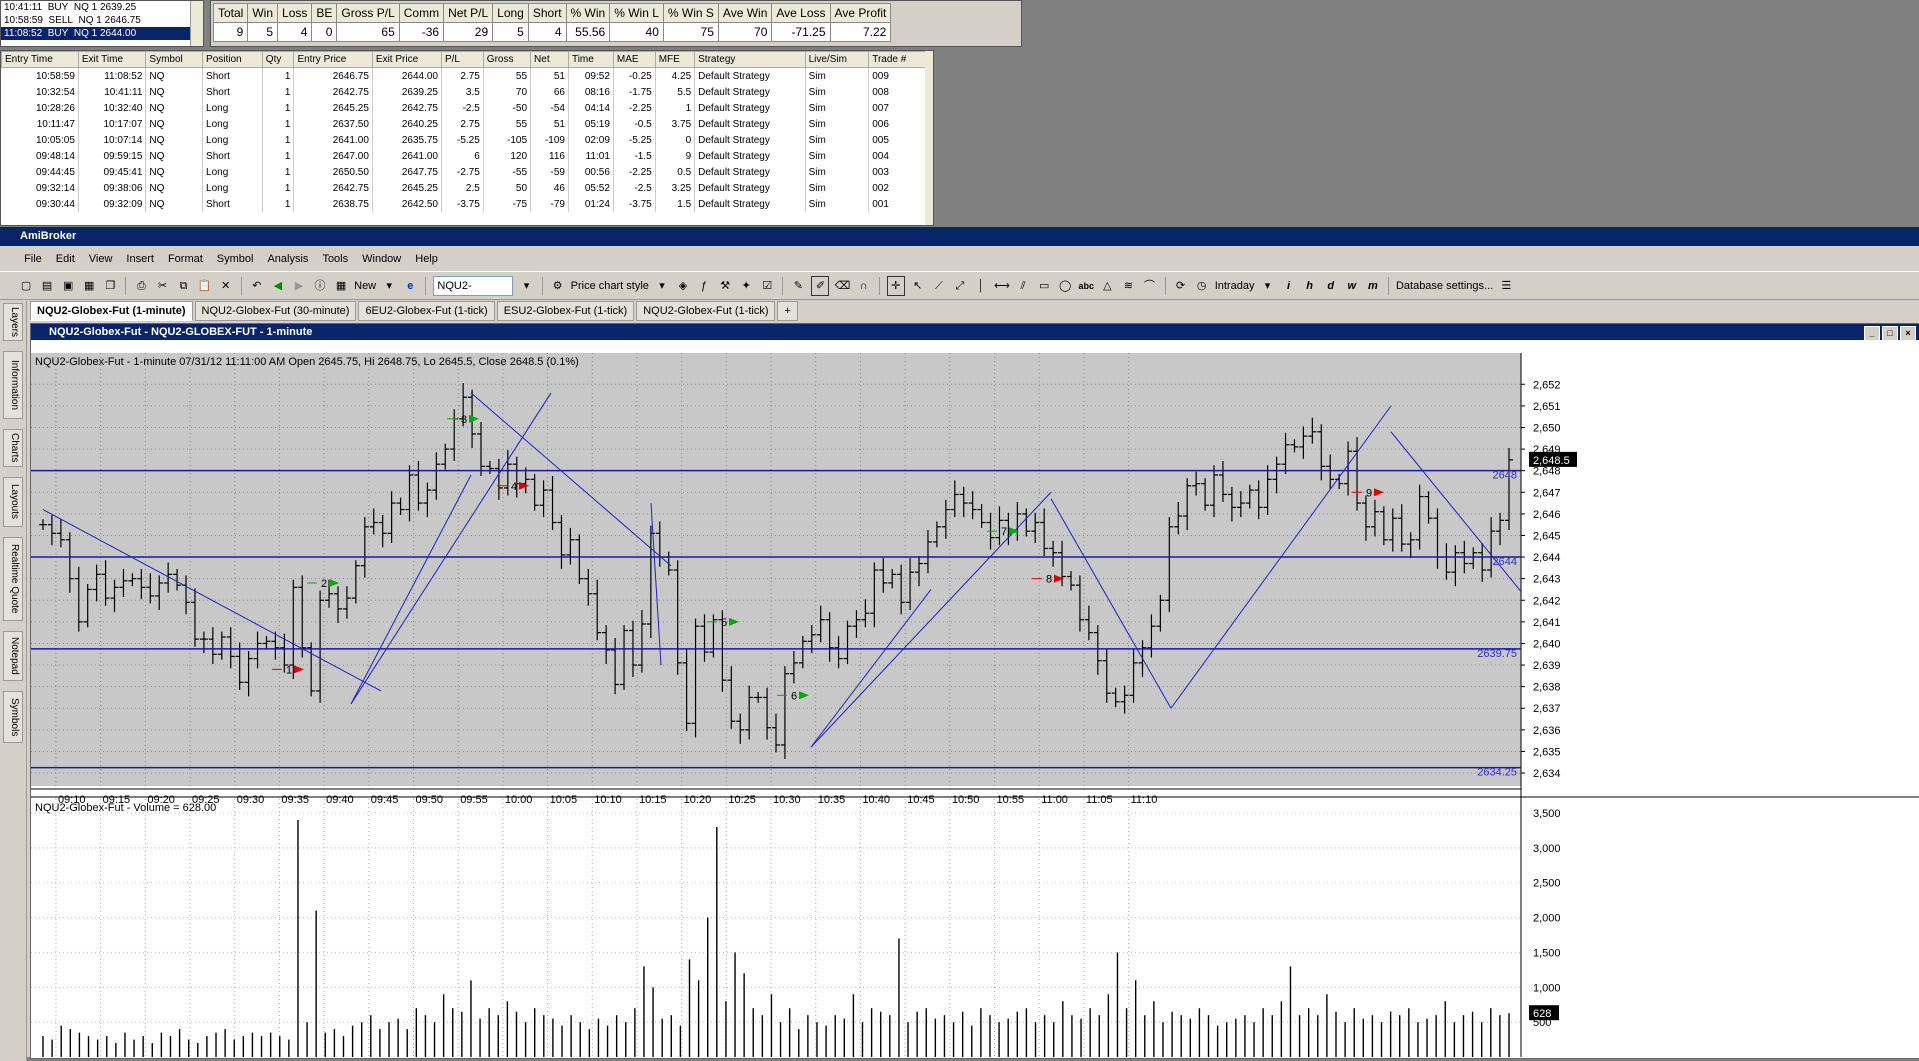 This screenshot has width=1919, height=1061. Describe the element at coordinates (40, 59) in the screenshot. I see `column-header: Entry Time` at that location.